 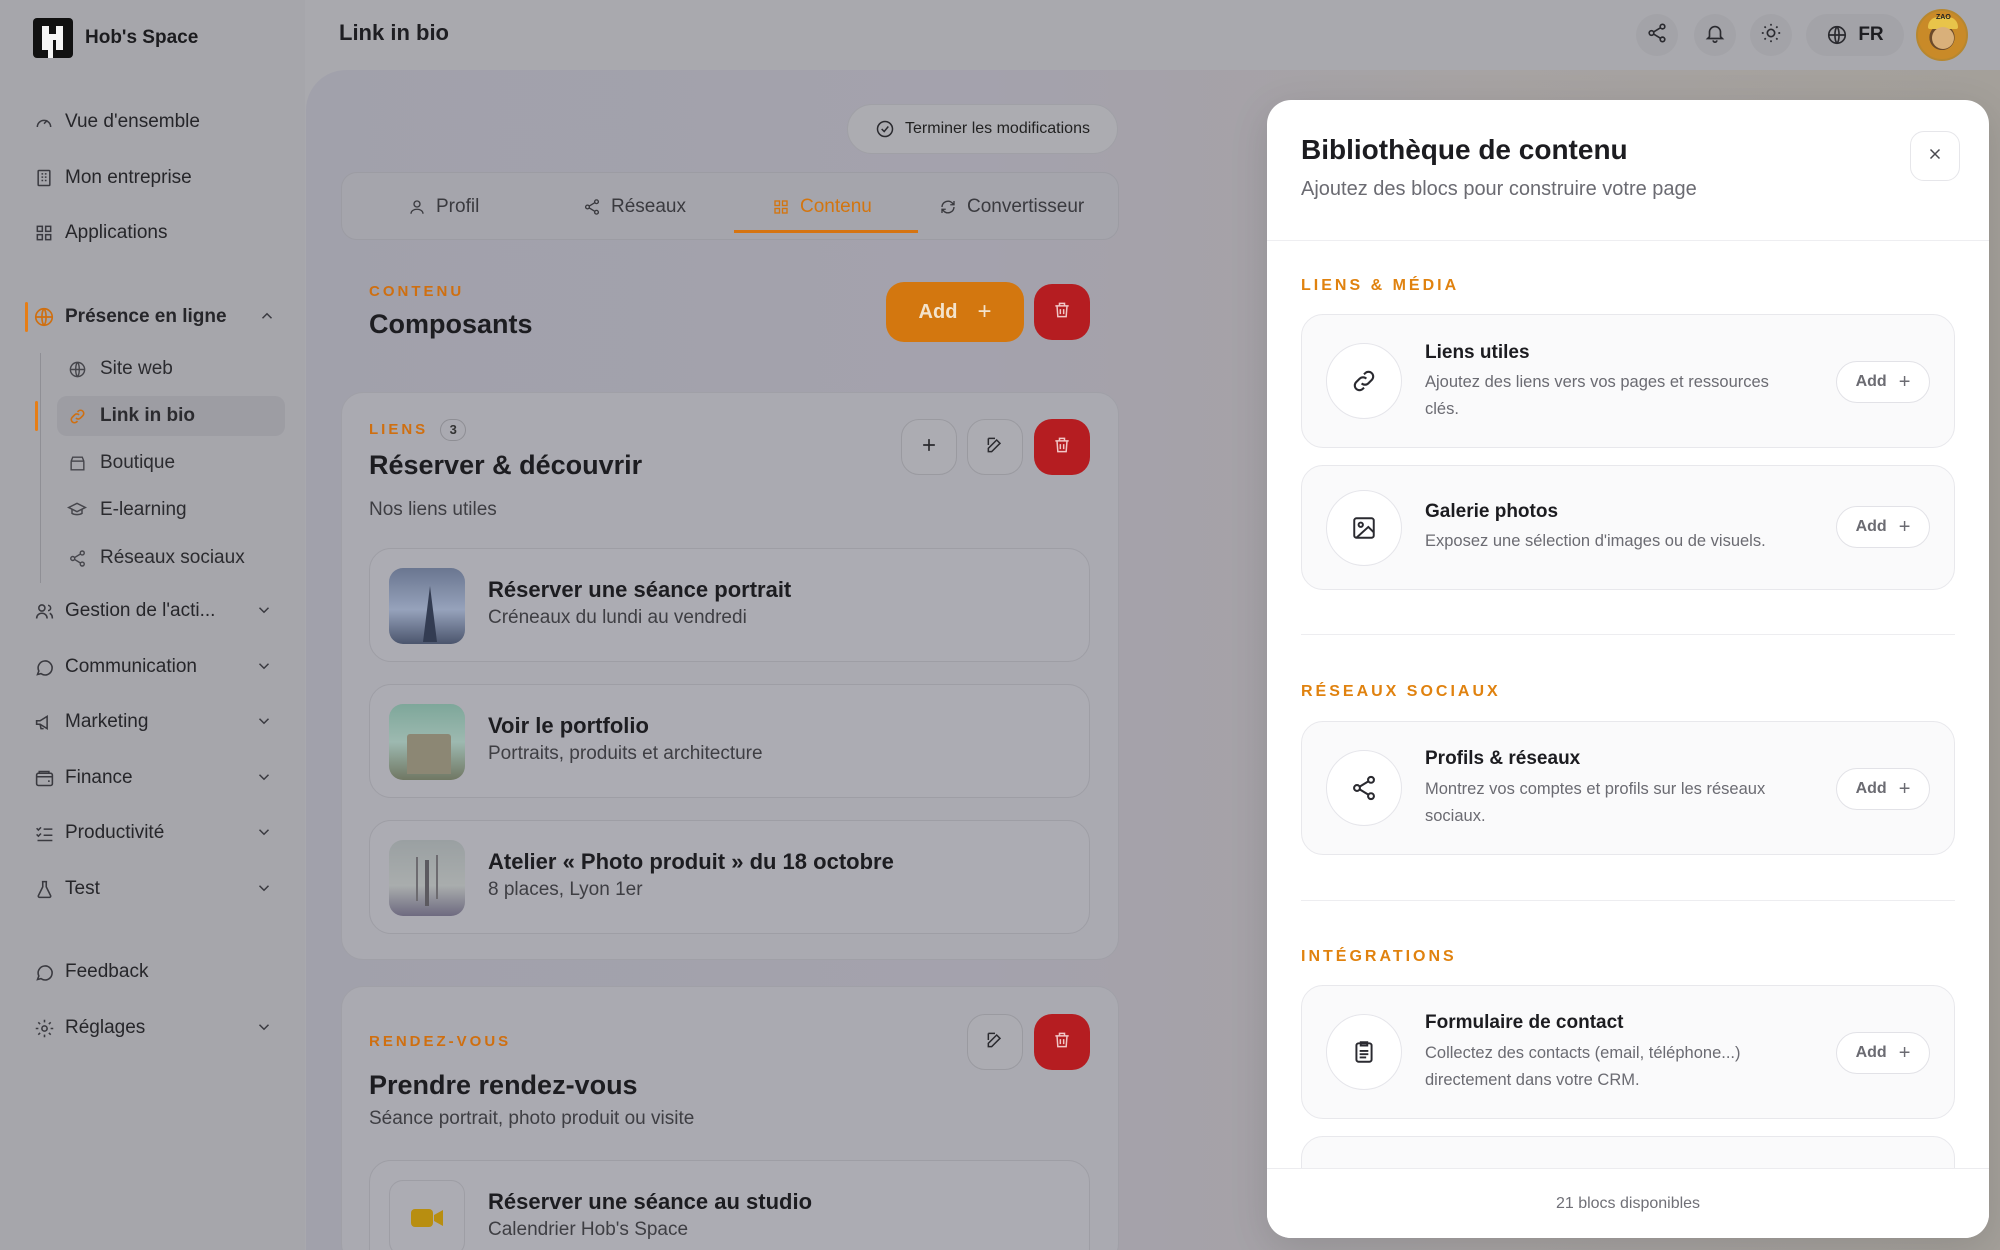 What do you see at coordinates (1715, 35) in the screenshot?
I see `notifications-button` at bounding box center [1715, 35].